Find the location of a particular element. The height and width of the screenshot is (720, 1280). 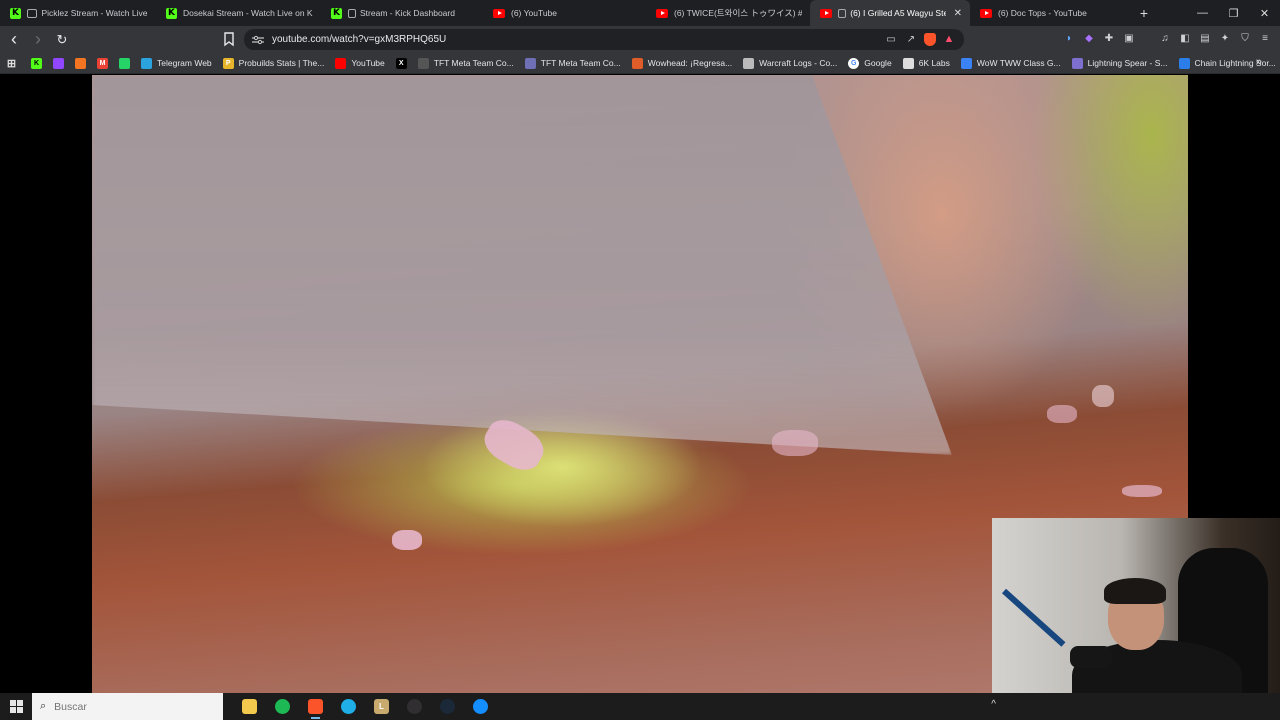

ai-assistant-icon: ◗ is located at coordinates (1069, 38).